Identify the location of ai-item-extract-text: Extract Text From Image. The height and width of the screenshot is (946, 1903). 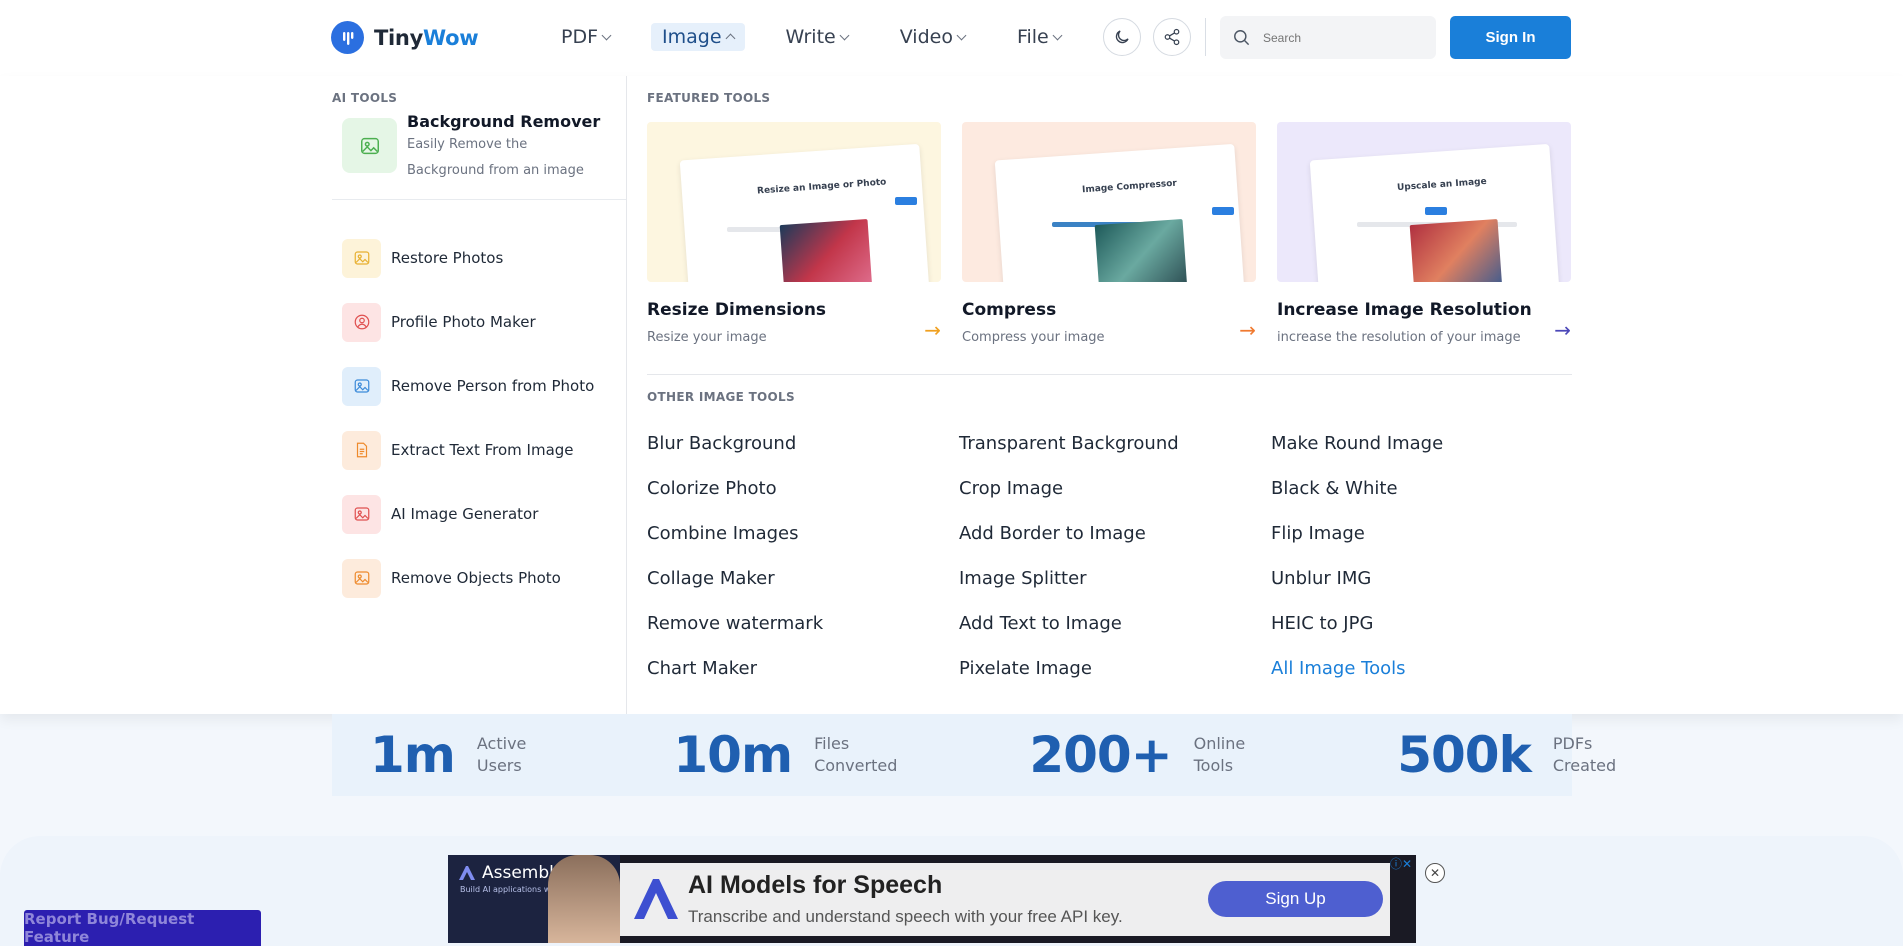
(468, 450).